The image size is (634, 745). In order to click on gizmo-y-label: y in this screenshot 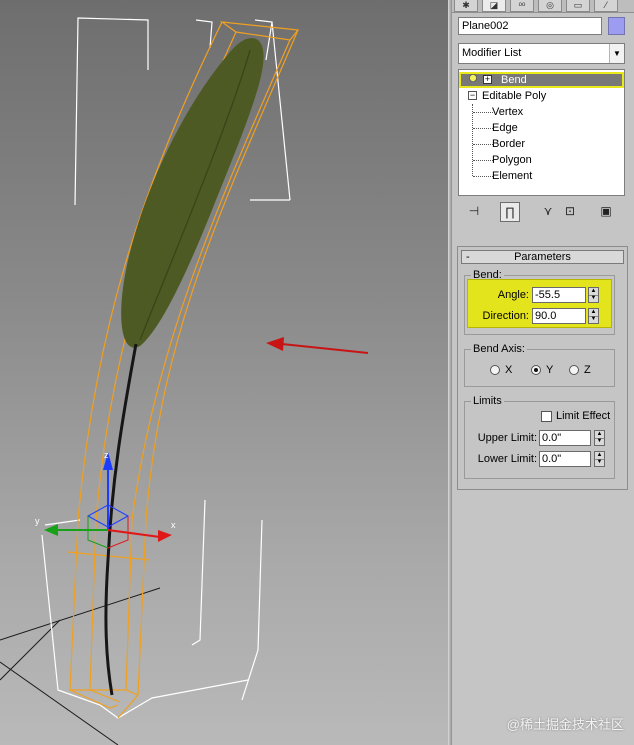, I will do `click(37, 521)`.